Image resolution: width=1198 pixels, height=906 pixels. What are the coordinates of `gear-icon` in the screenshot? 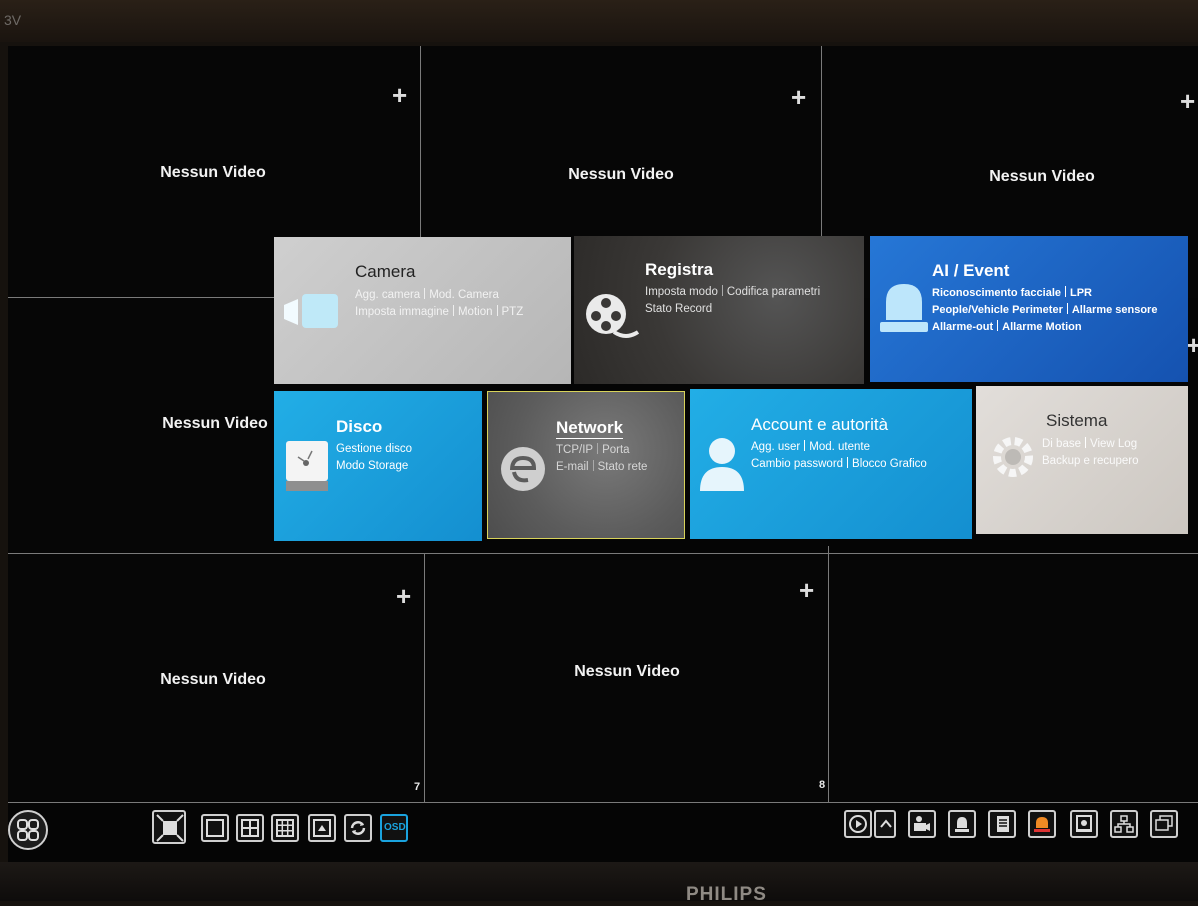 It's located at (1013, 457).